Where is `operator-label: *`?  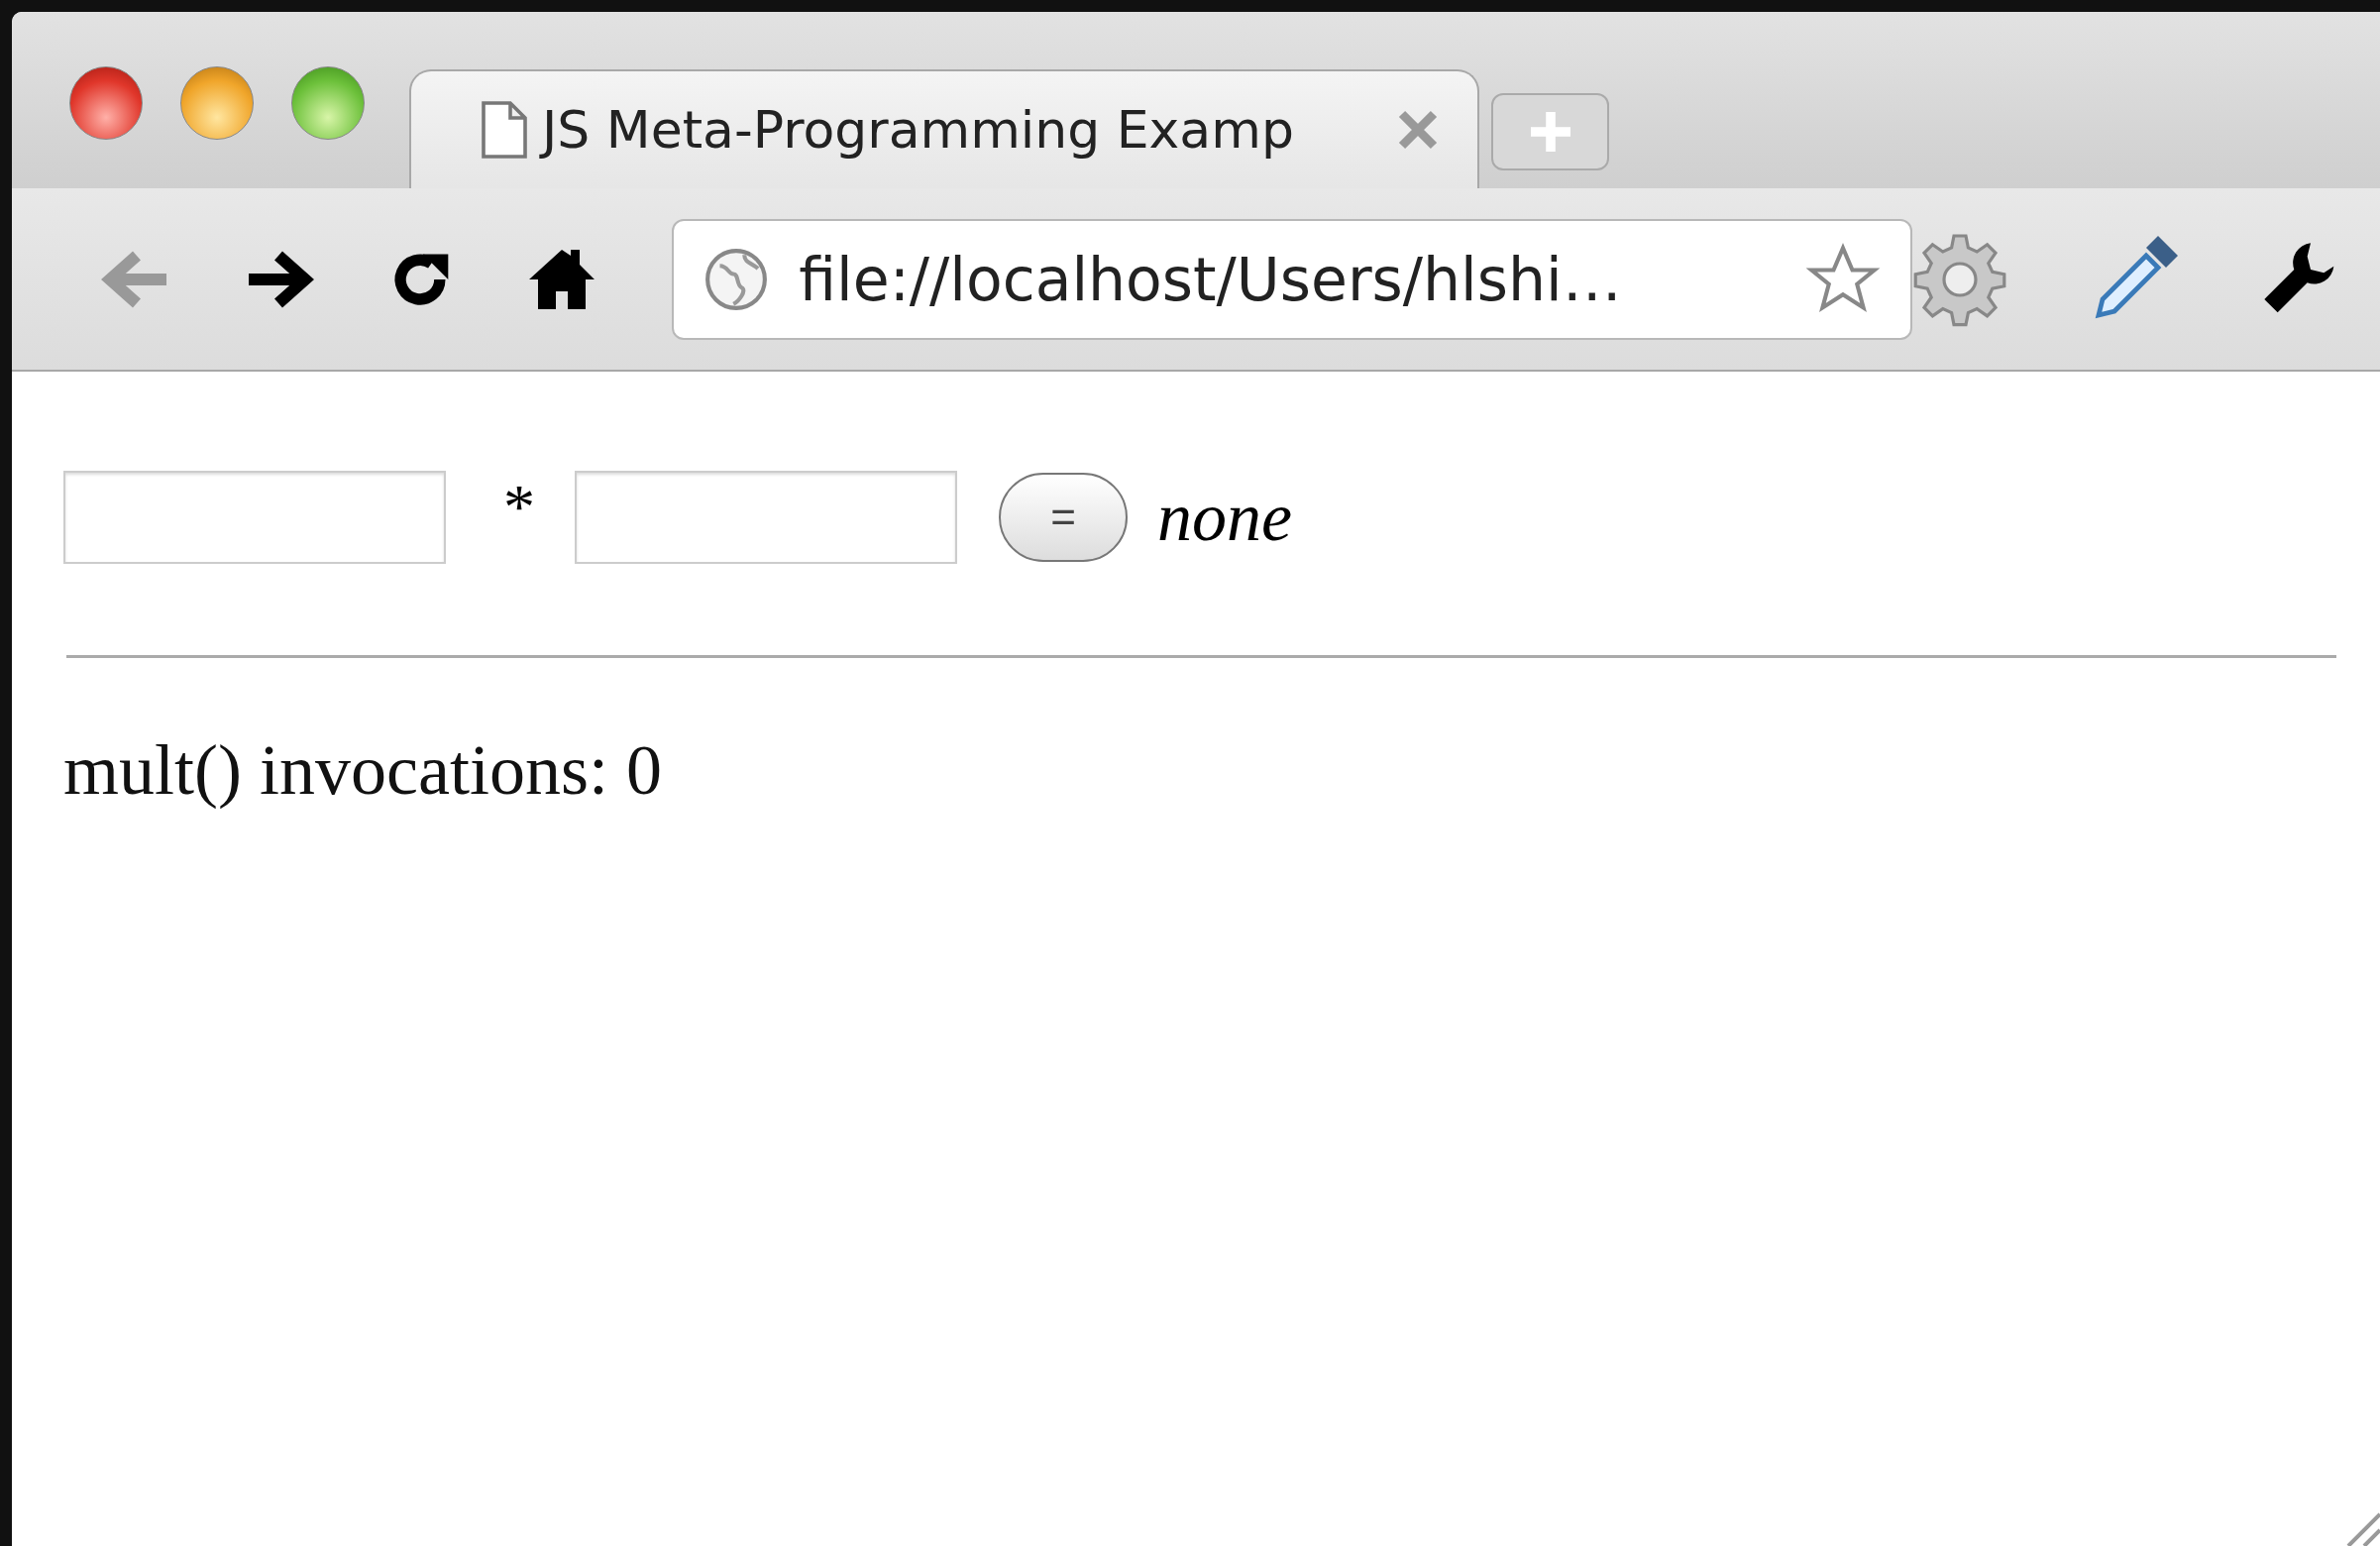
operator-label: * is located at coordinates (519, 507).